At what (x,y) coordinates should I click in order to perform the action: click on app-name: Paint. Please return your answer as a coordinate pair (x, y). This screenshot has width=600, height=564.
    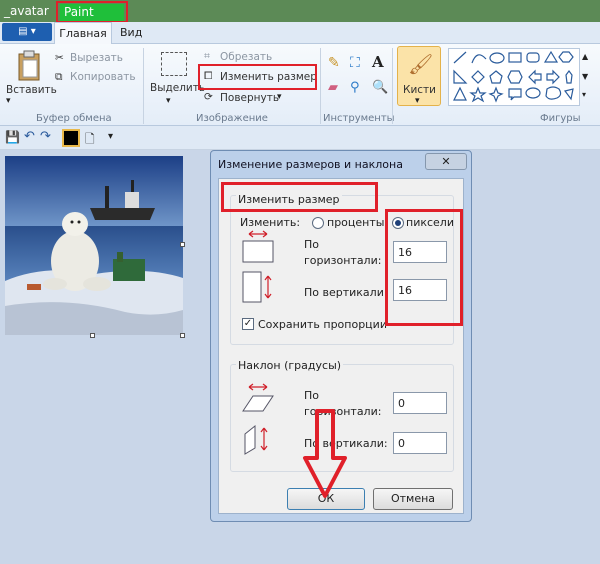
    Looking at the image, I should click on (79, 12).